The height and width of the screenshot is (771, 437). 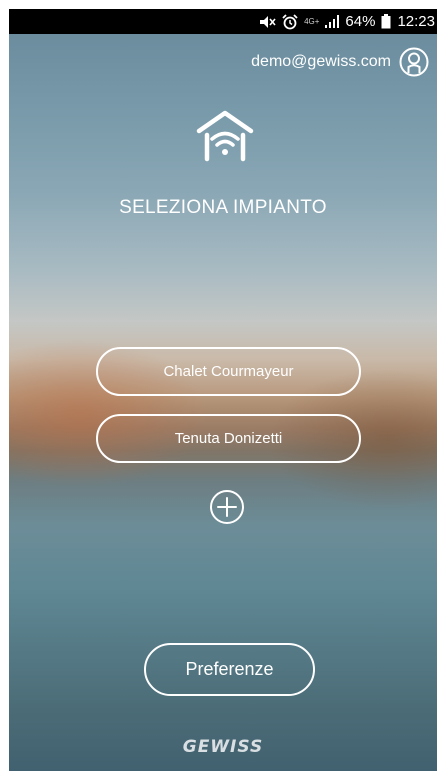 What do you see at coordinates (227, 507) in the screenshot?
I see `add-plant-button` at bounding box center [227, 507].